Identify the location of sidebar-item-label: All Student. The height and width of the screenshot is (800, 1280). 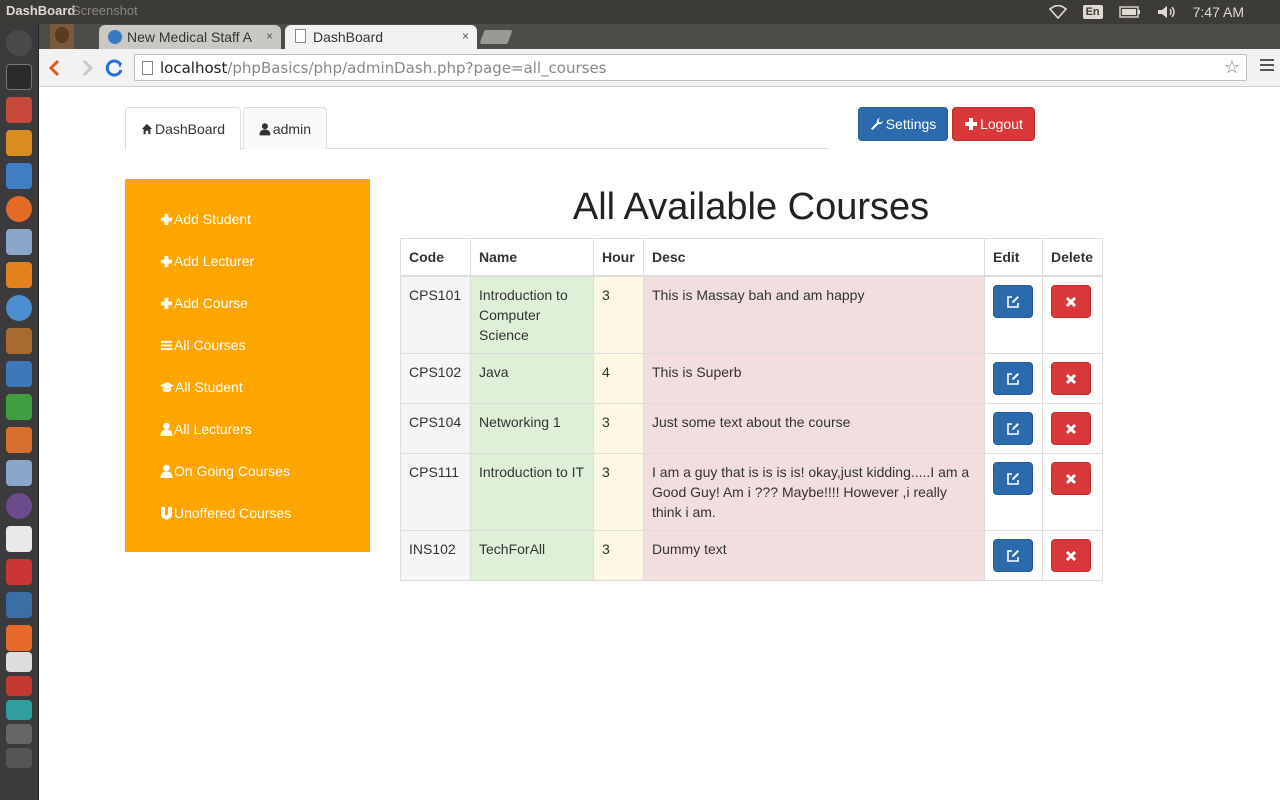
(209, 387).